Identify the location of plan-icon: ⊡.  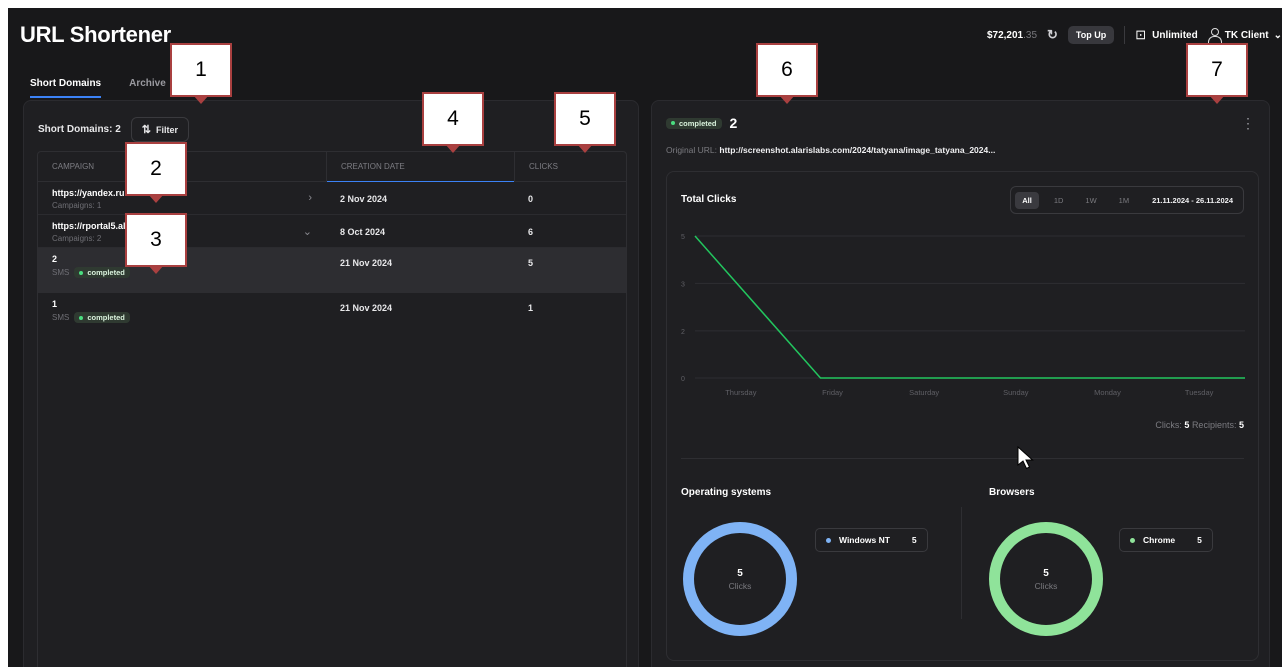
(1141, 34).